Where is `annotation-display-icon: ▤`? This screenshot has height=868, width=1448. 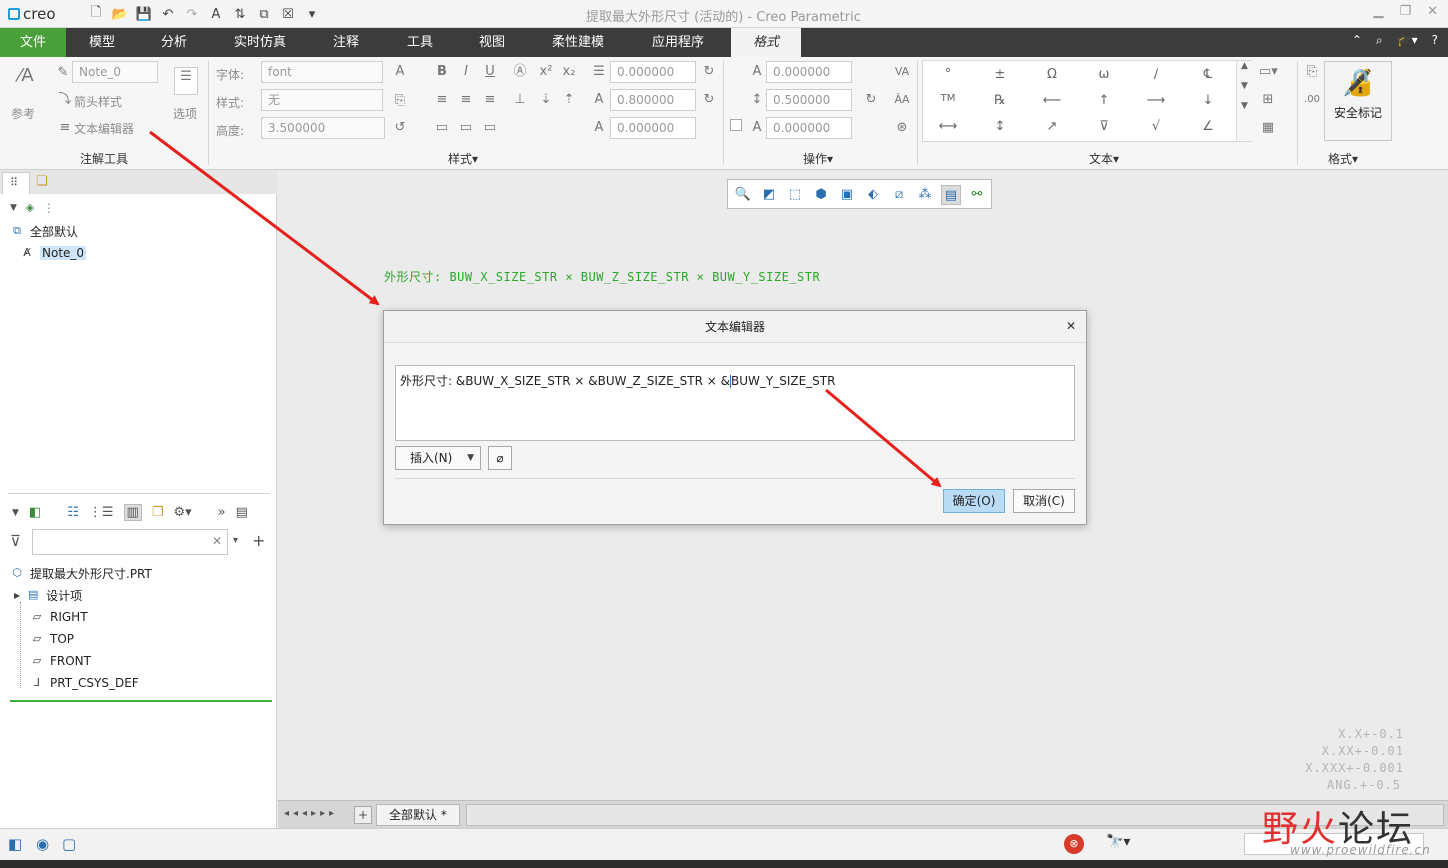
annotation-display-icon: ▤ is located at coordinates (951, 195).